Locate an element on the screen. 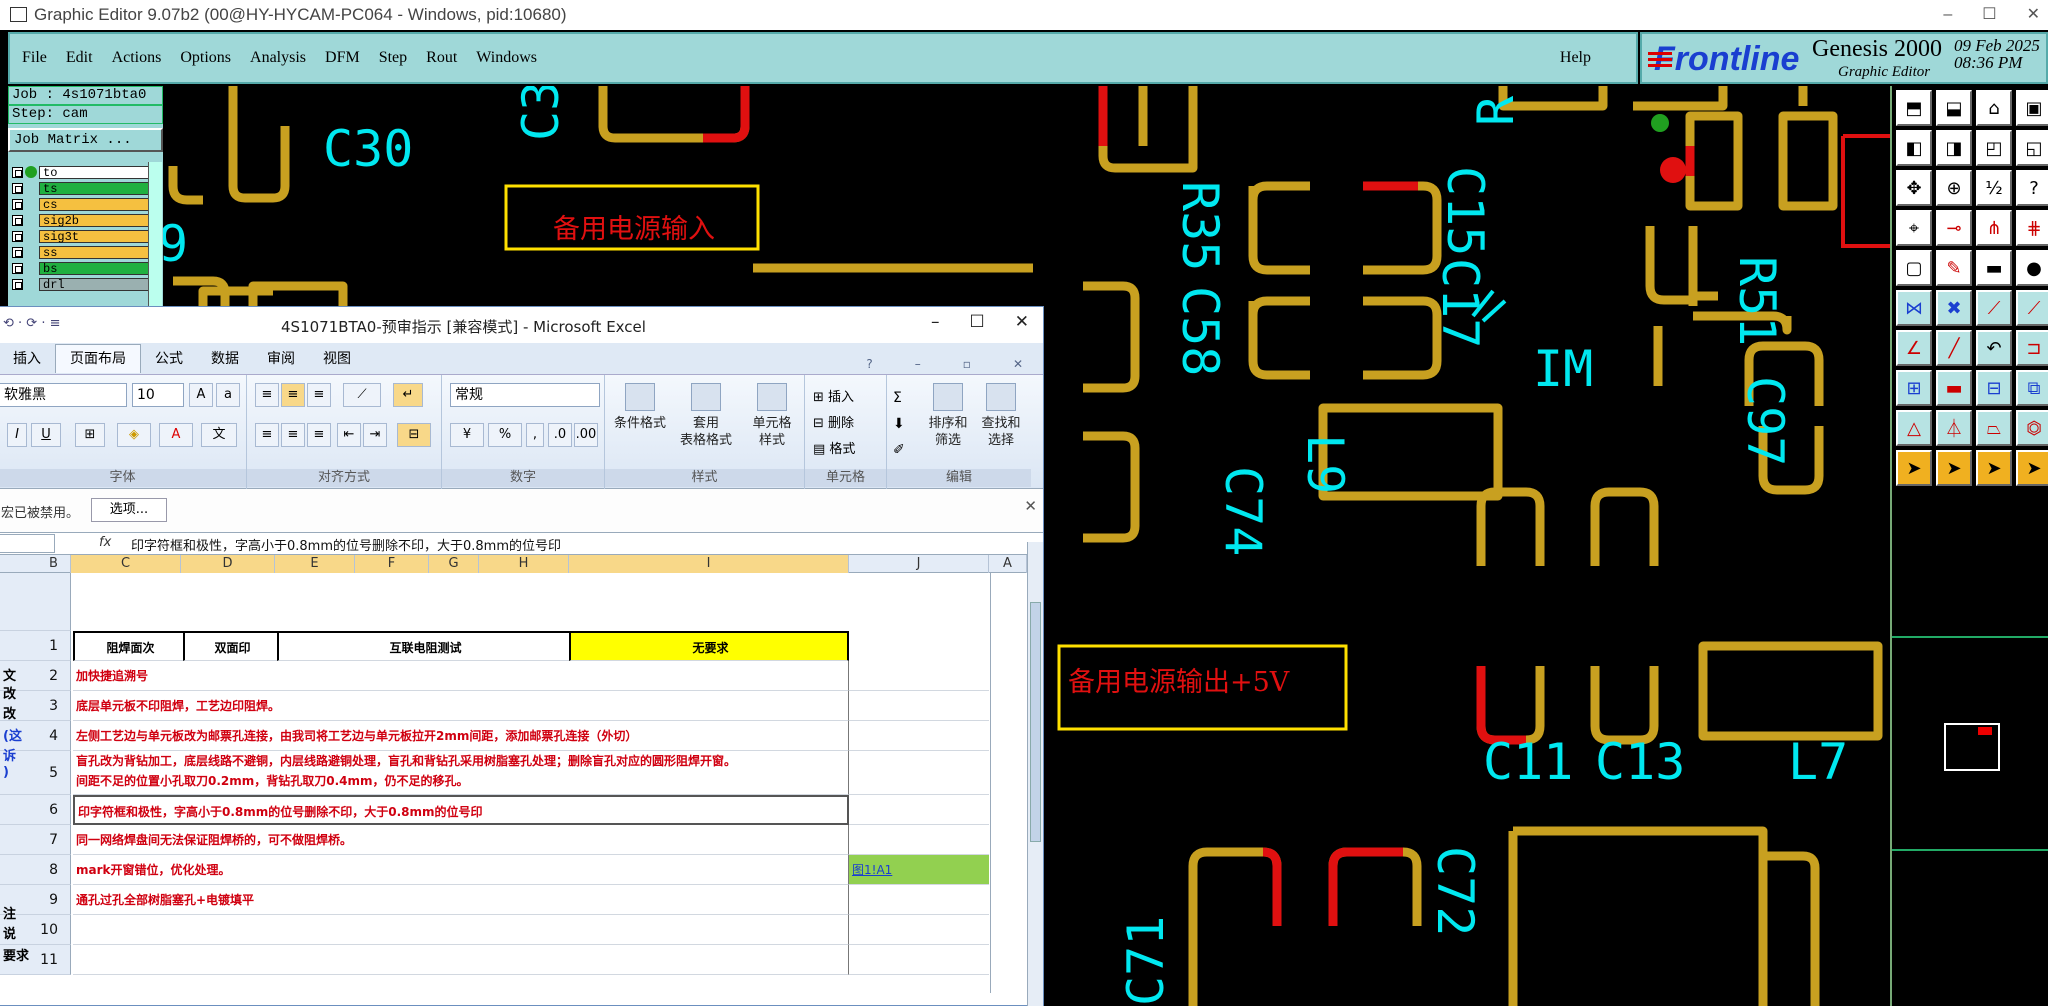 Image resolution: width=2048 pixels, height=1006 pixels. row-header: 7 is located at coordinates (35, 840).